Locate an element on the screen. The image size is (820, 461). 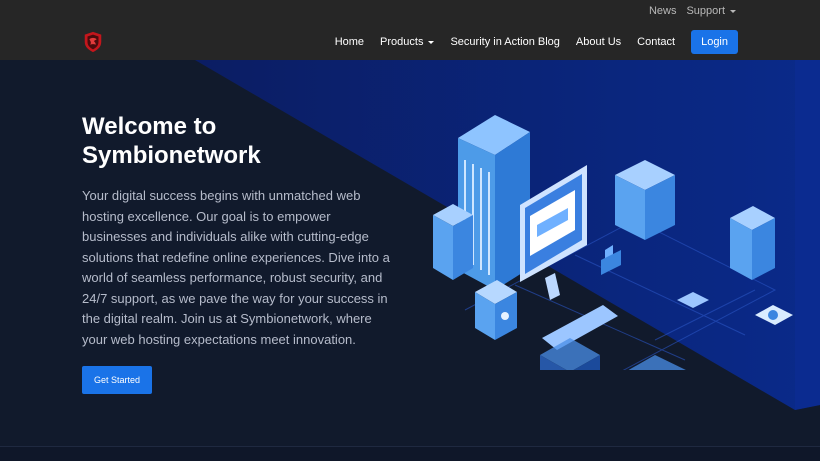
keyboard-icon is located at coordinates (580, 327).